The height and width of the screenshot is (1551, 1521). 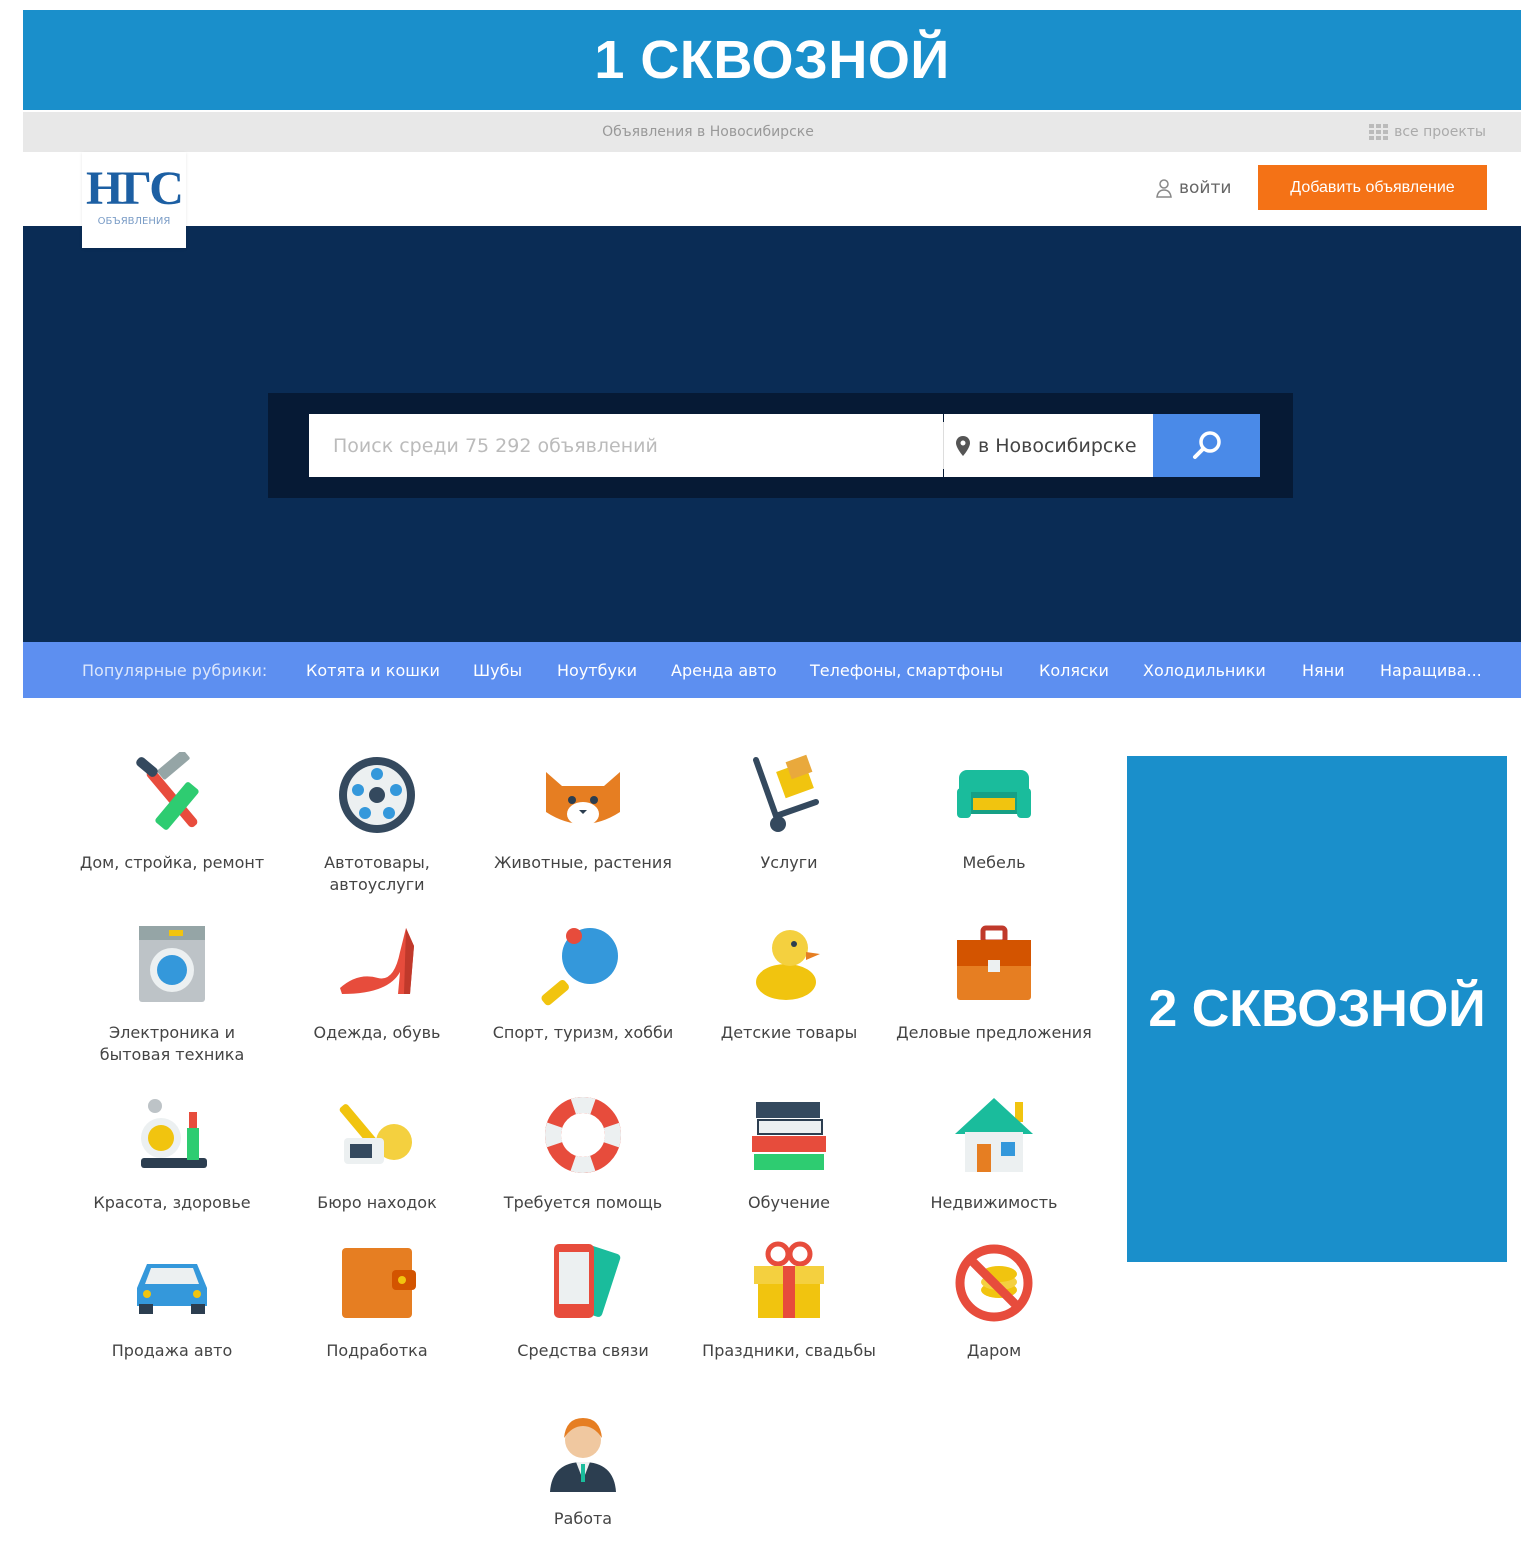 I want to click on category-beauty: Красота, здоровье, so click(x=172, y=1153).